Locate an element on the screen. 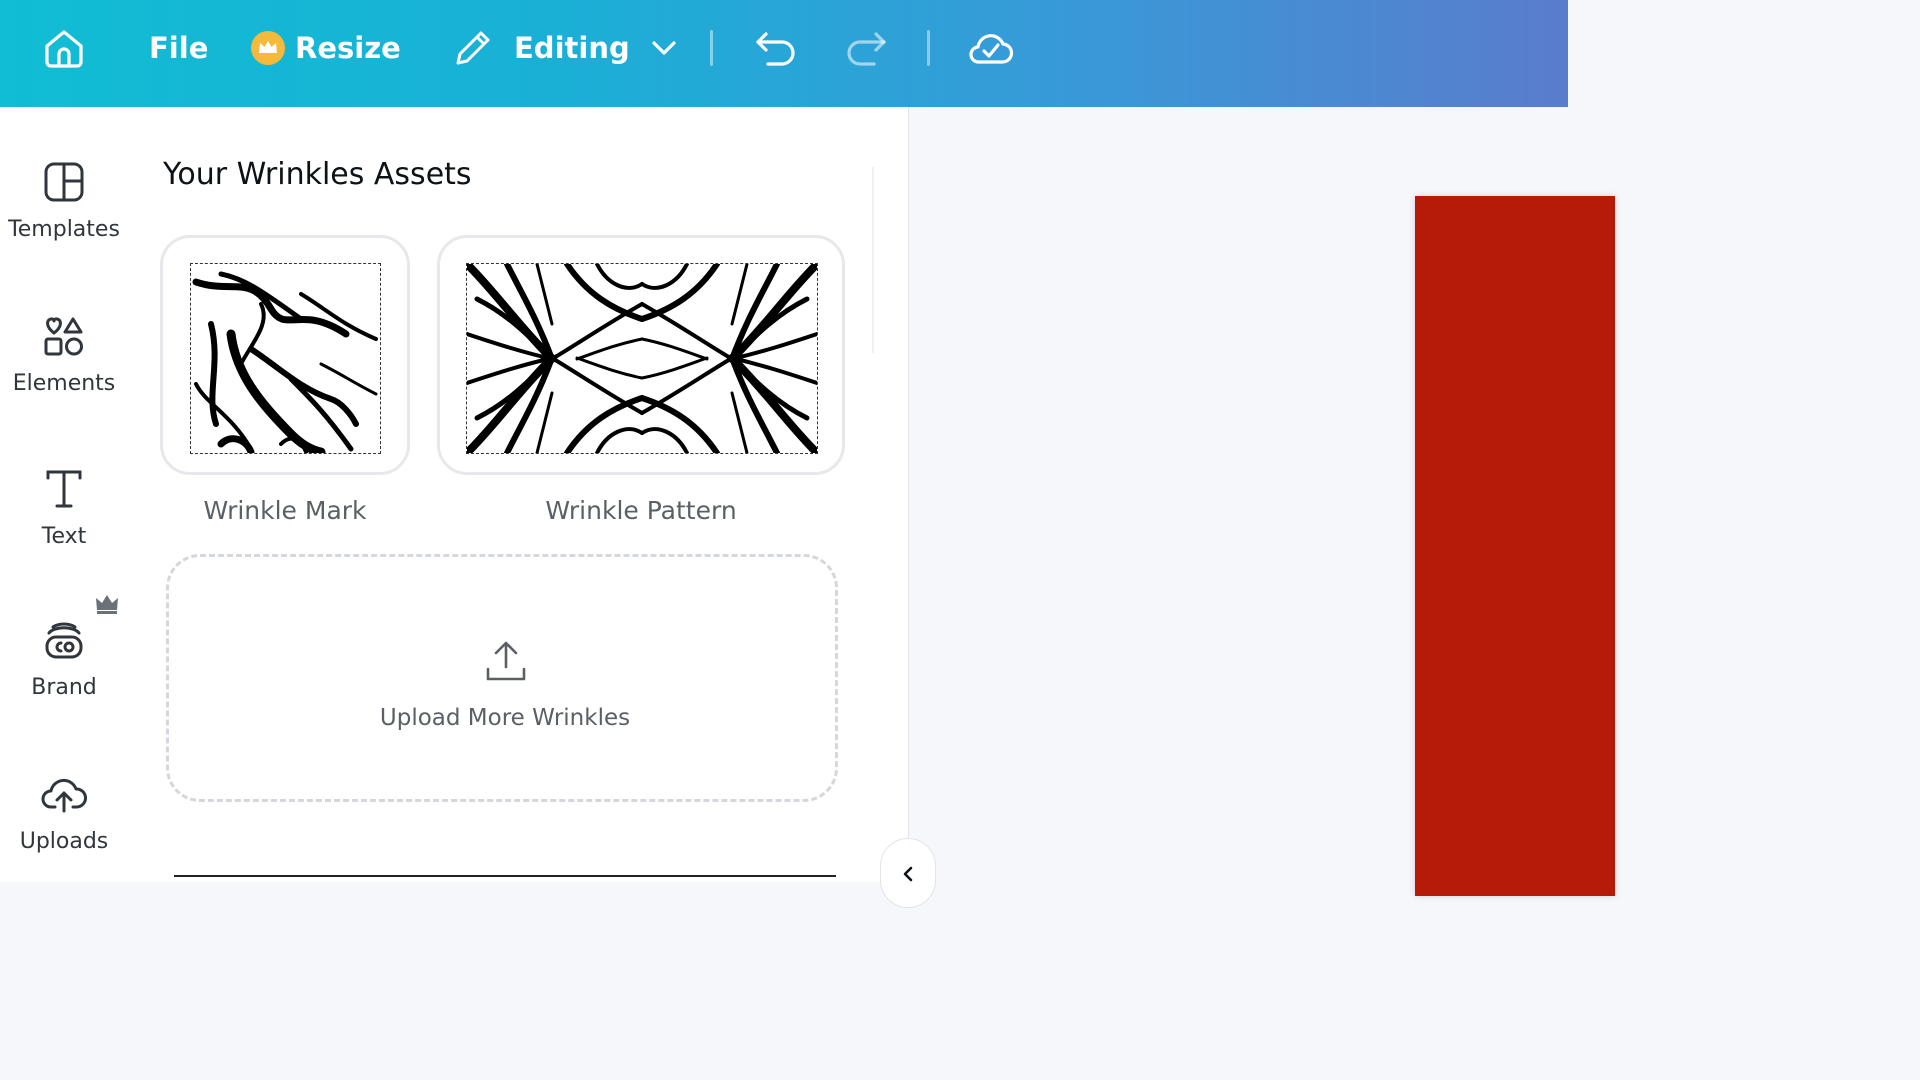 The image size is (1920, 1080). resize-button: Resize is located at coordinates (325, 48).